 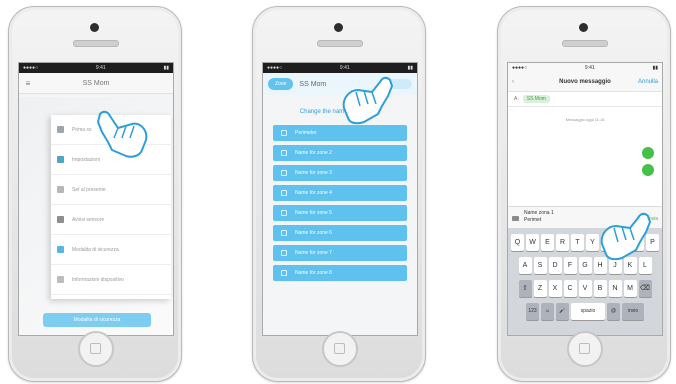 What do you see at coordinates (98, 279) in the screenshot?
I see `menu-item-label: Informazioni dispositivo` at bounding box center [98, 279].